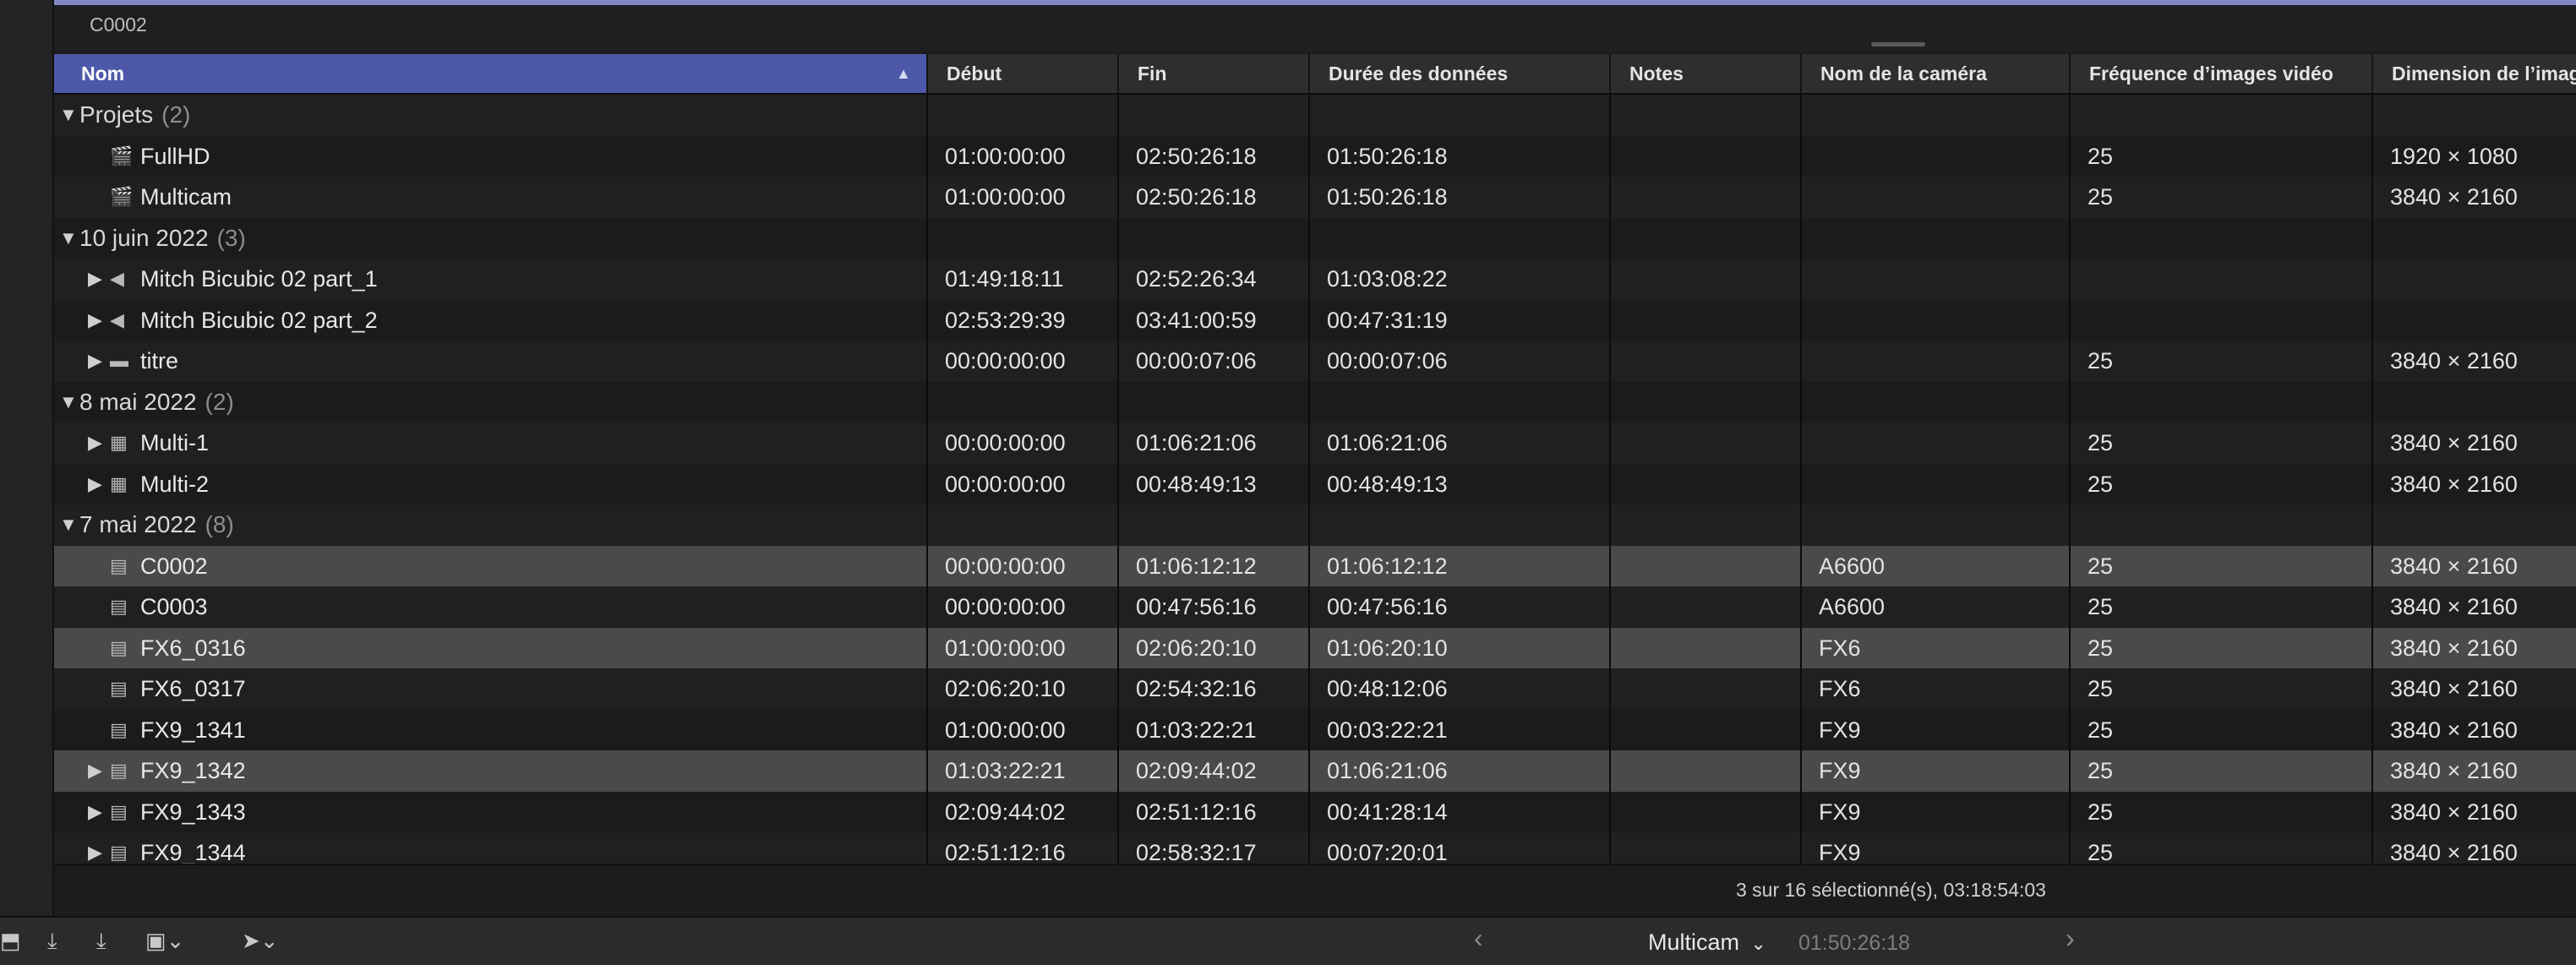  Describe the element at coordinates (1021, 73) in the screenshot. I see `column-header-start: Début` at that location.